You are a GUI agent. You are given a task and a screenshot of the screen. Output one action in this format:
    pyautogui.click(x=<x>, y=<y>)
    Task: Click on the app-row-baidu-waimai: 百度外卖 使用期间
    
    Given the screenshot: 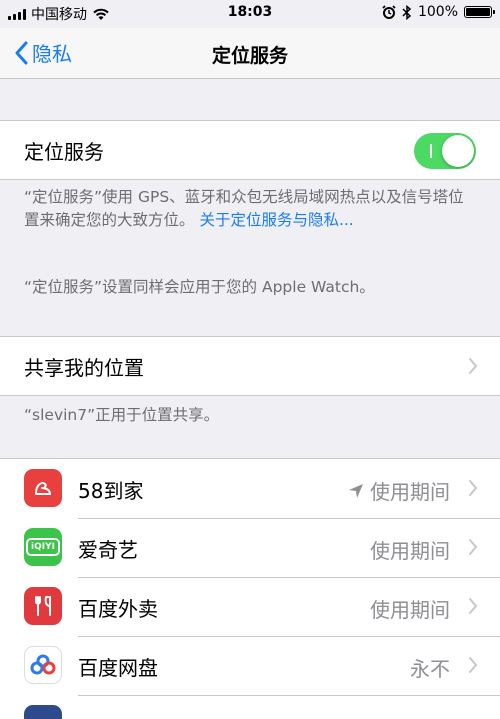 What is the action you would take?
    pyautogui.click(x=250, y=607)
    